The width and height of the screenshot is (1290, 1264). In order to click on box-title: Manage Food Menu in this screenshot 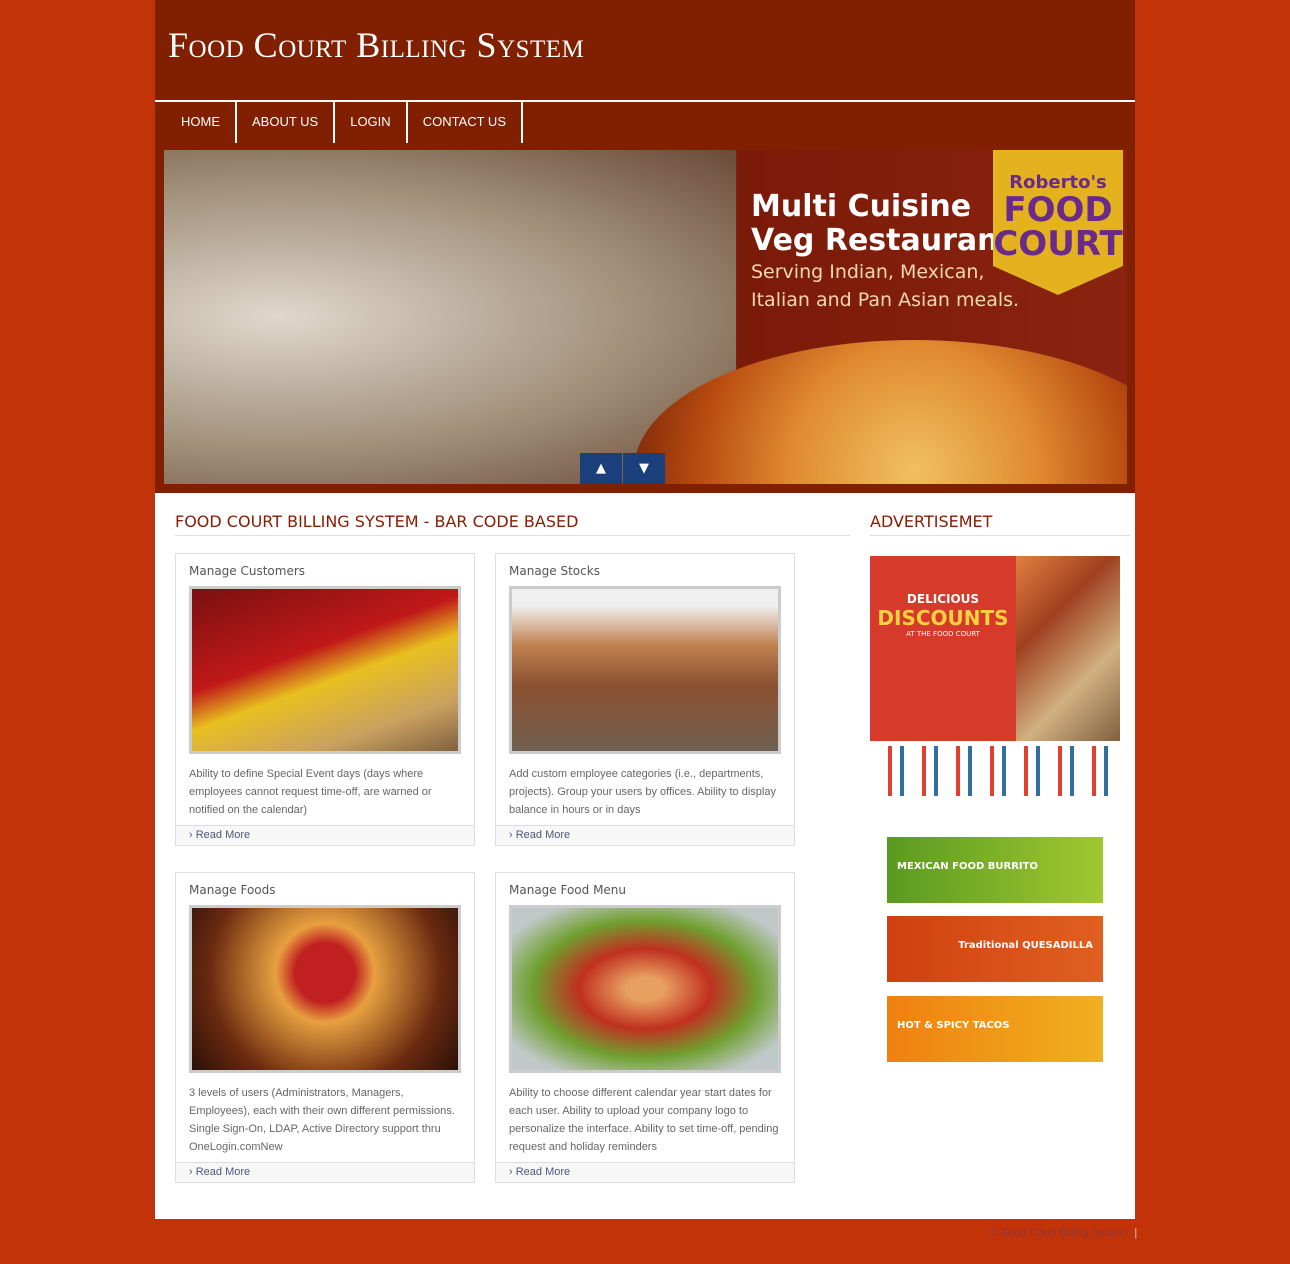, I will do `click(568, 890)`.